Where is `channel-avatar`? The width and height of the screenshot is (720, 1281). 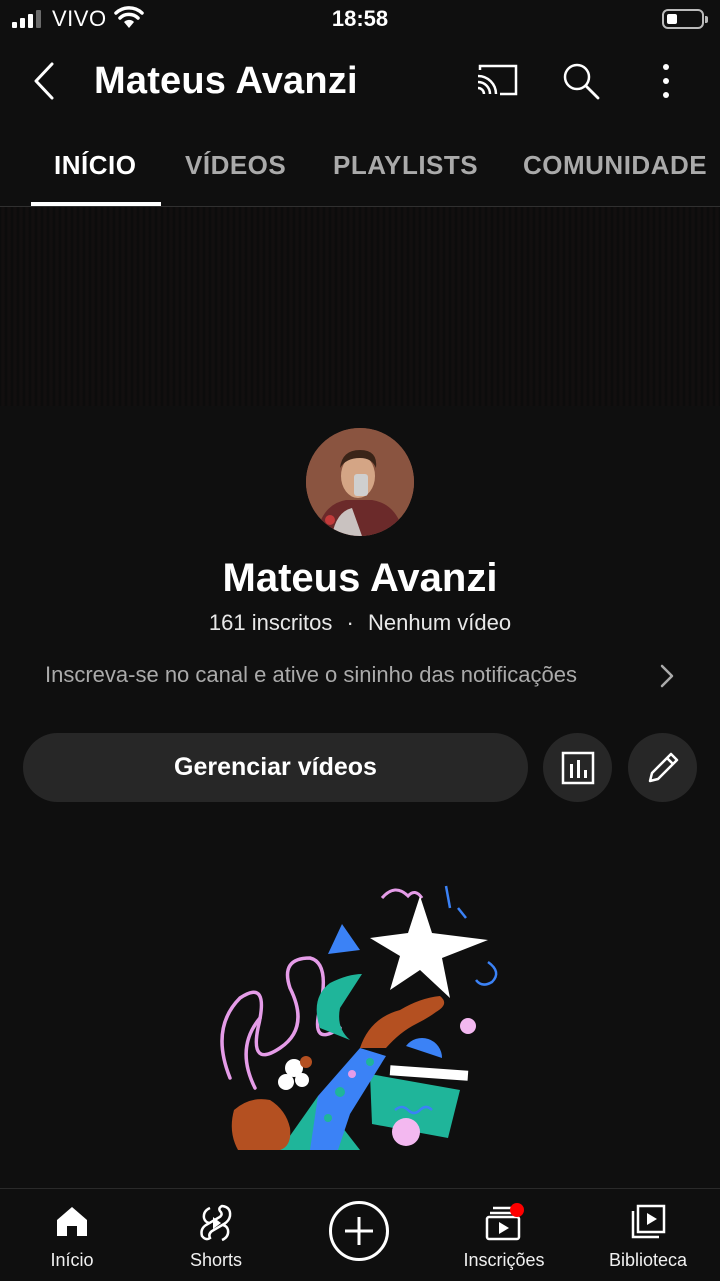 channel-avatar is located at coordinates (360, 482).